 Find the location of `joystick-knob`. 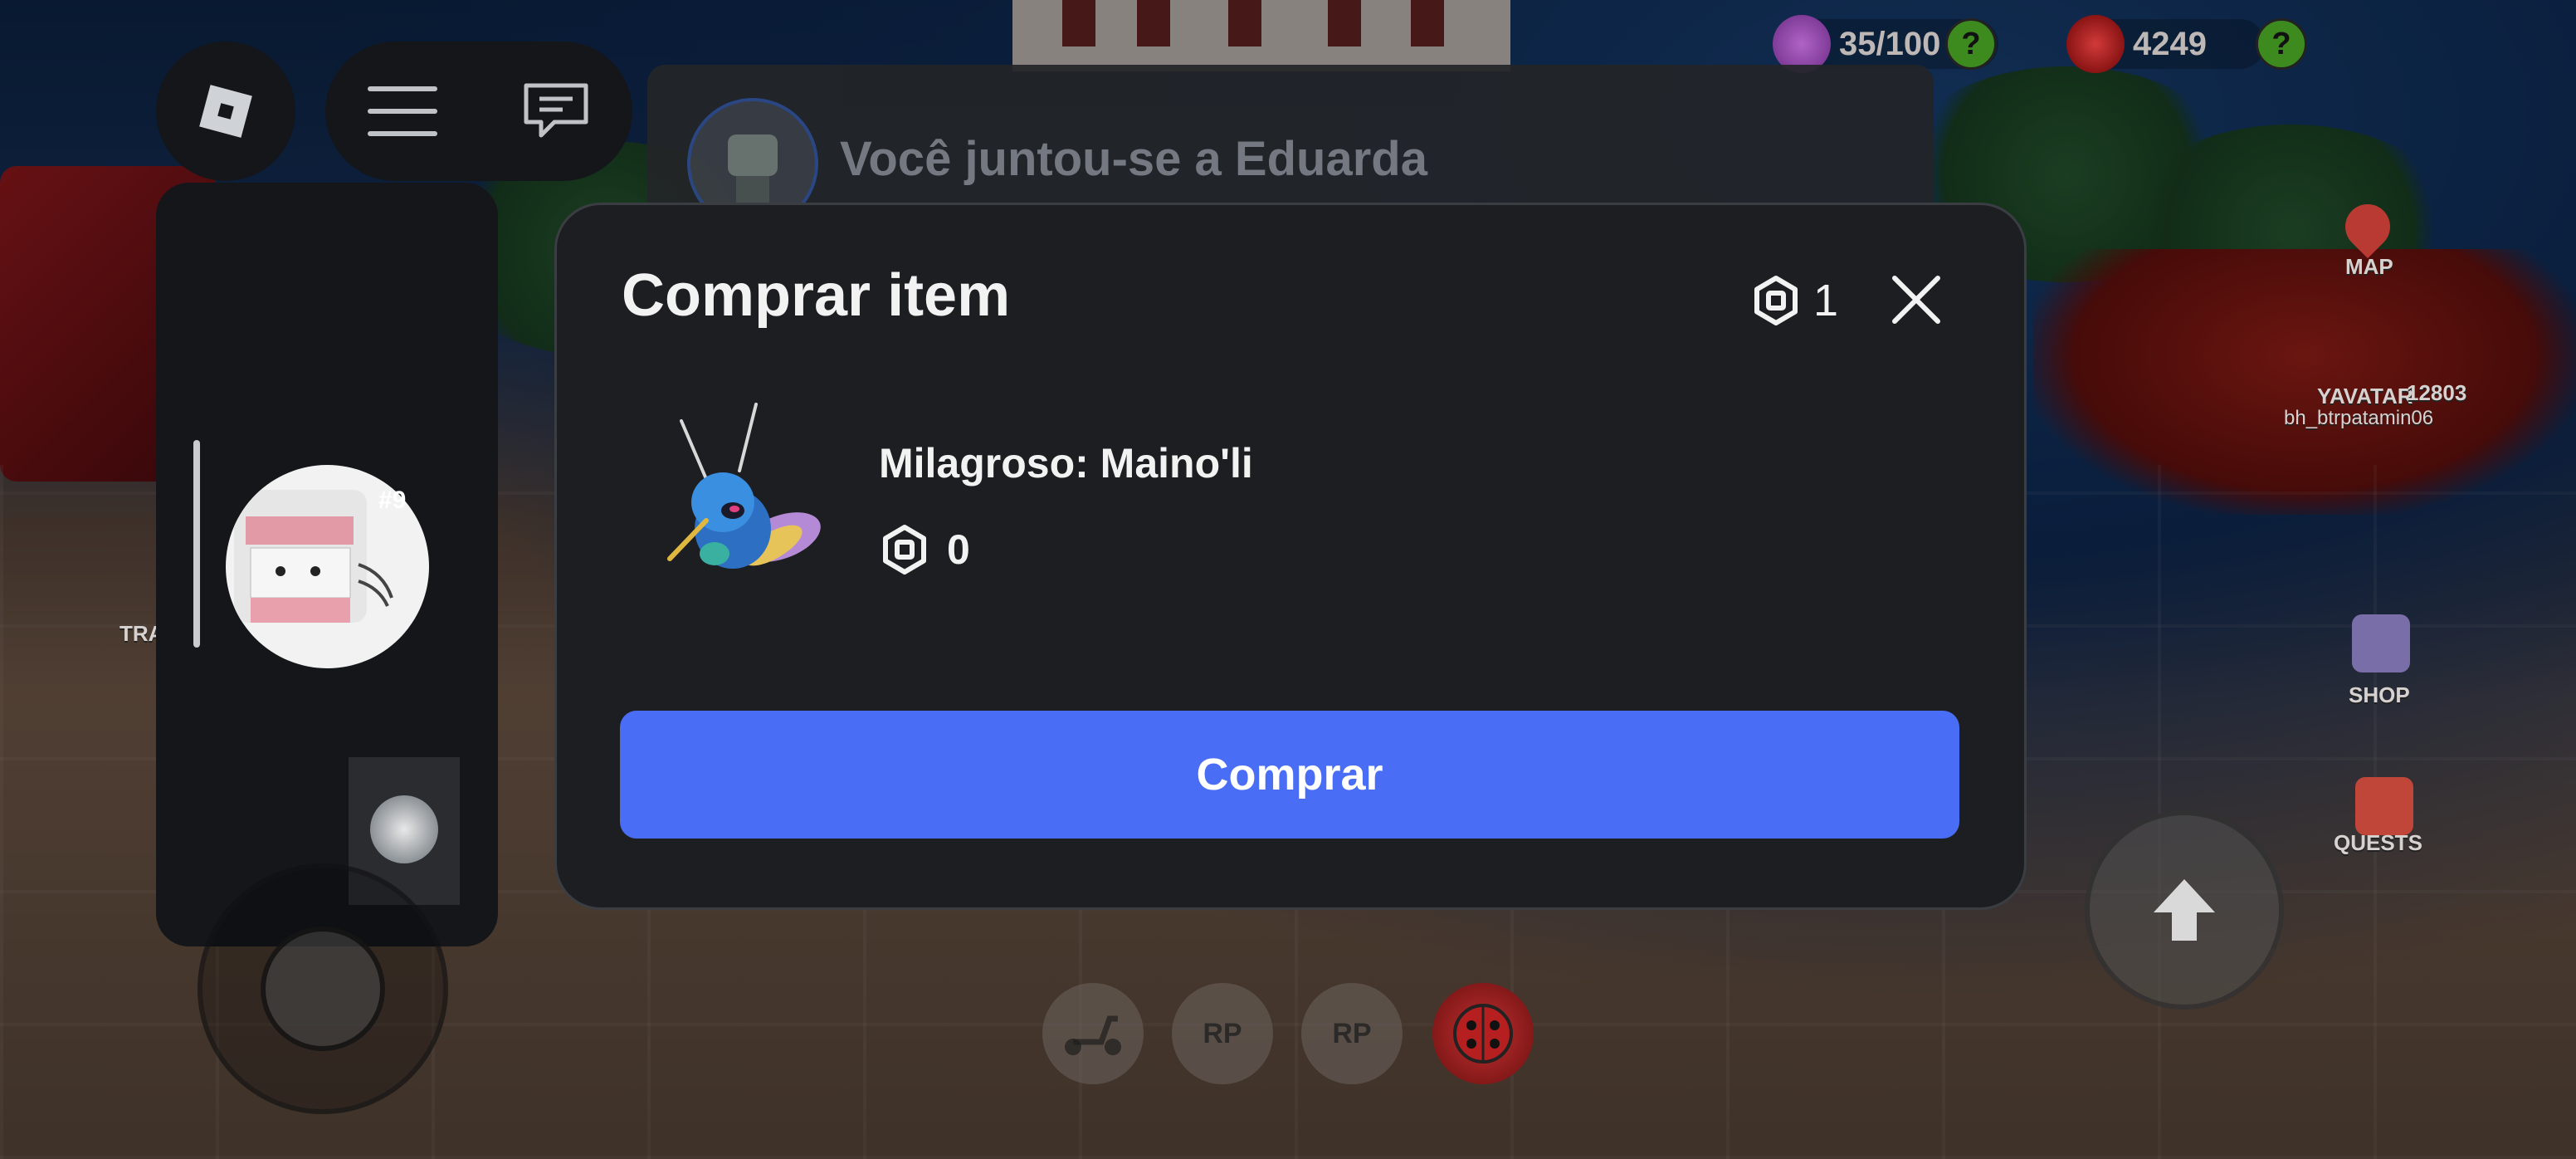

joystick-knob is located at coordinates (323, 989).